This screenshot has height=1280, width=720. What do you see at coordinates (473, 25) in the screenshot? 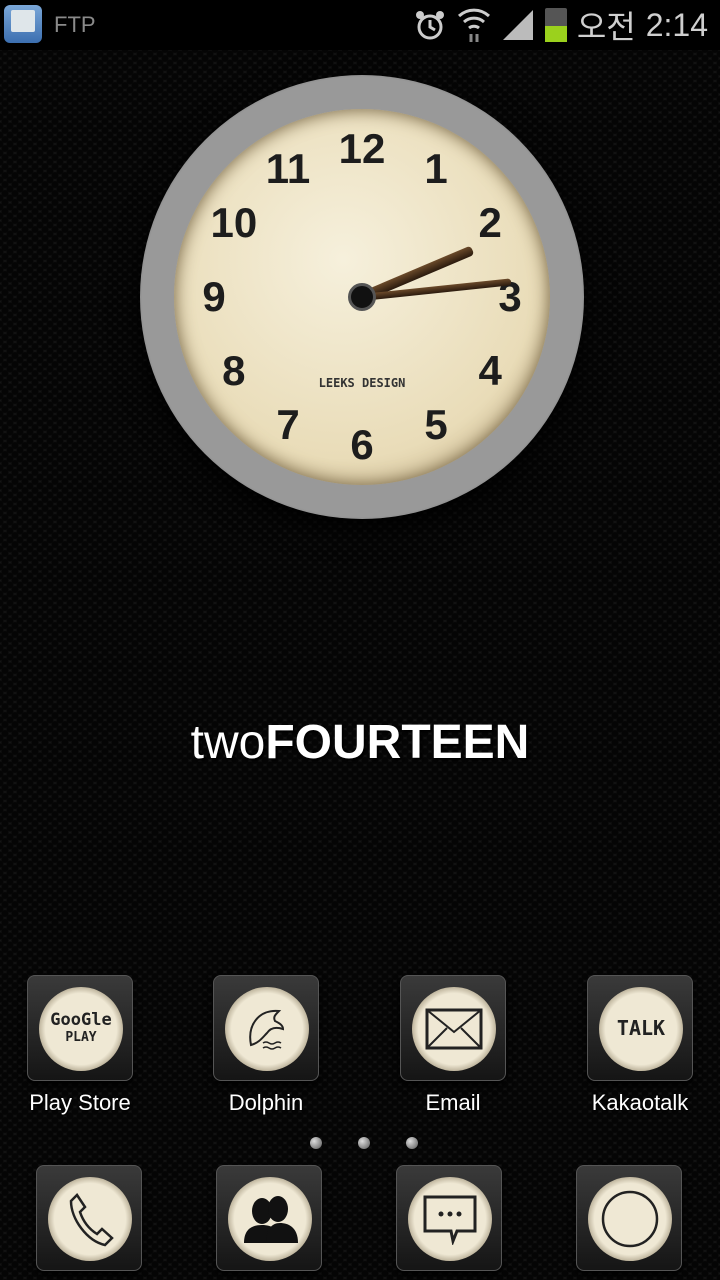
I see `wifi-icon` at bounding box center [473, 25].